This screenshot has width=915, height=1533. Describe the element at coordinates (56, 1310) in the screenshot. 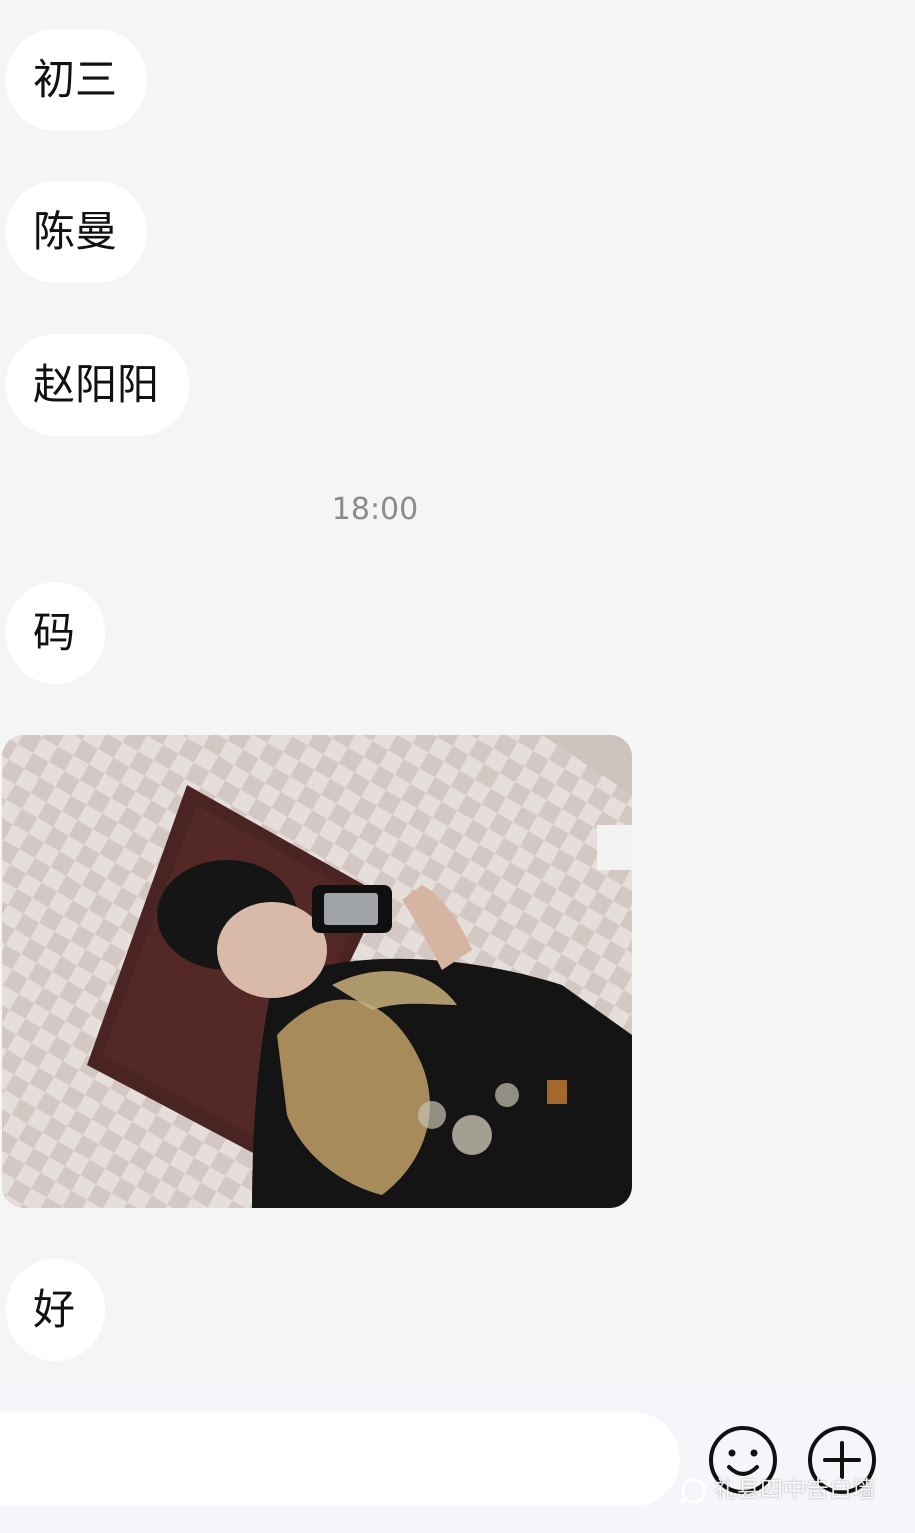

I see `message-bubble: 好` at that location.